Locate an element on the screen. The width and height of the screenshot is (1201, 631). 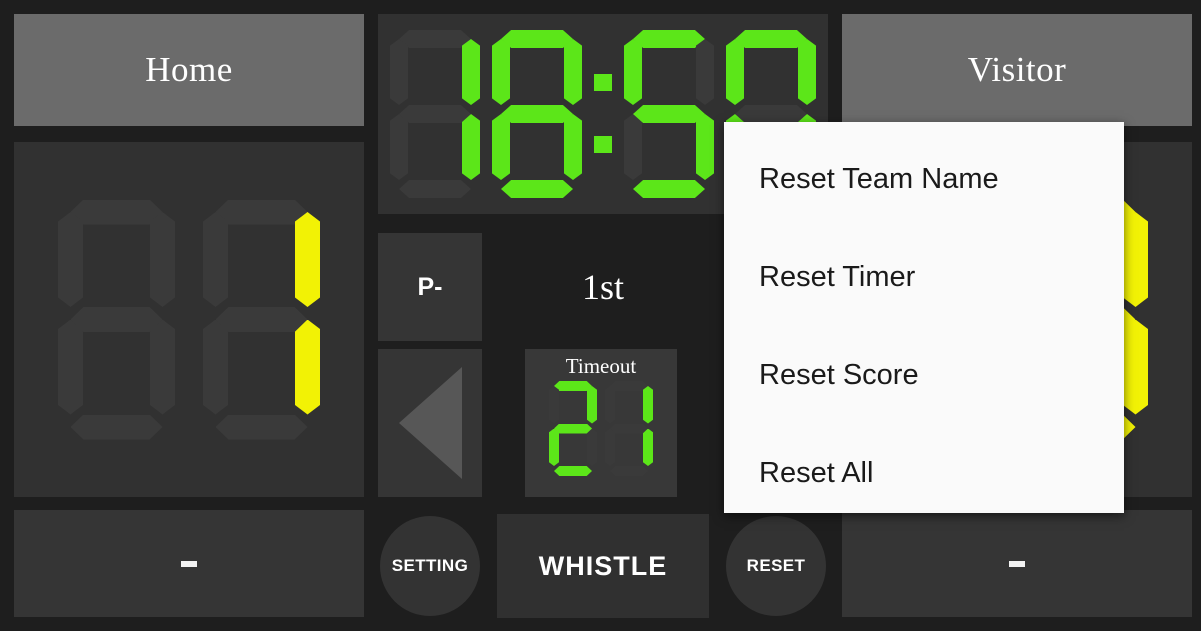
visitor-team-name-label: Visitor is located at coordinates (1017, 69).